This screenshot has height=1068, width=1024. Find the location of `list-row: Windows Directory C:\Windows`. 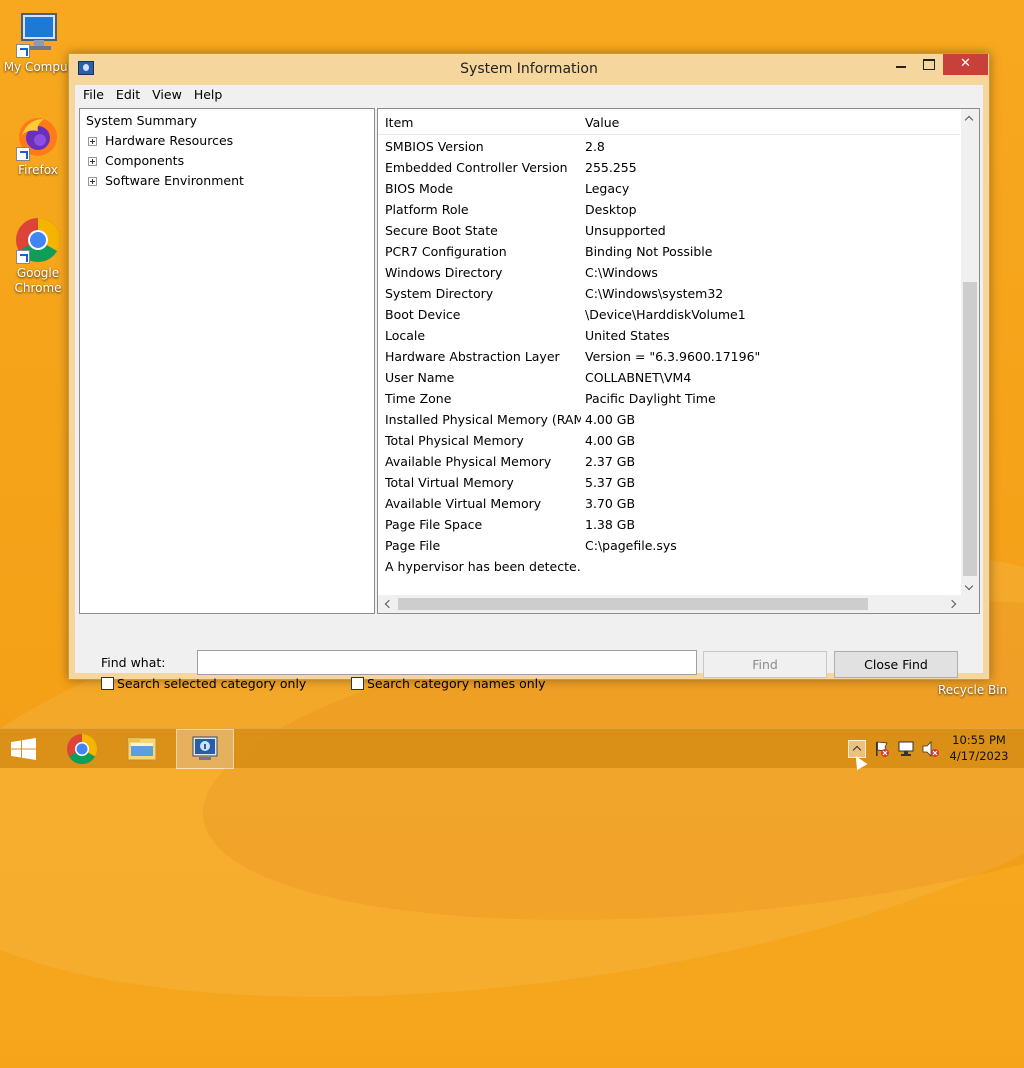

list-row: Windows Directory C:\Windows is located at coordinates (669, 272).